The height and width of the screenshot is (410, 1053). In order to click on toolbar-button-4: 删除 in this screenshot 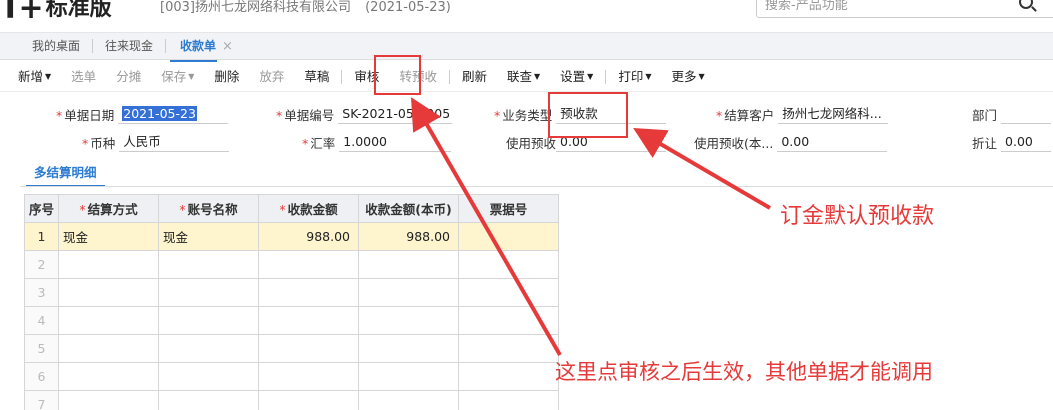, I will do `click(226, 77)`.